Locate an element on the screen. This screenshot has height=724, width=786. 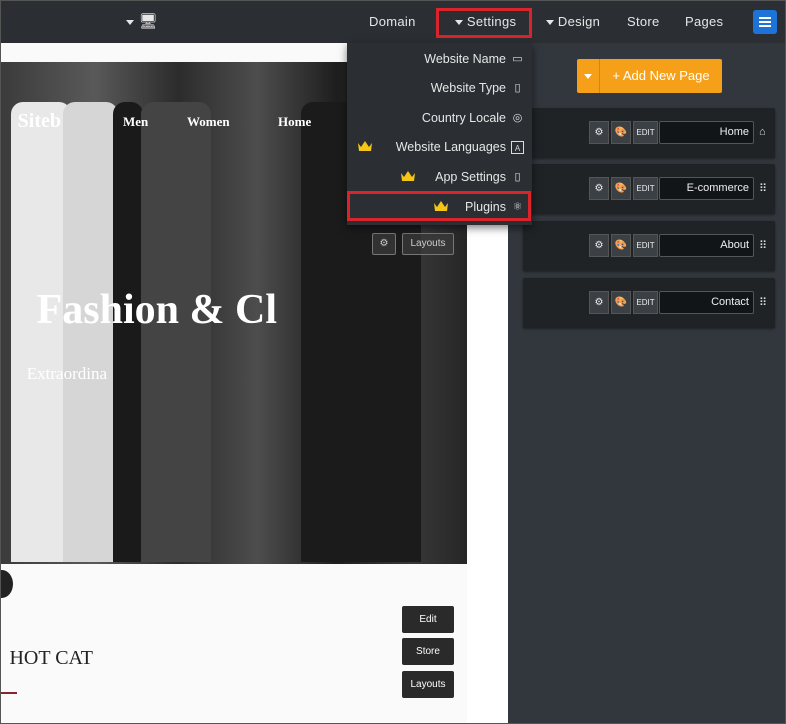
add-page-dropdown-toggle is located at coordinates (588, 76).